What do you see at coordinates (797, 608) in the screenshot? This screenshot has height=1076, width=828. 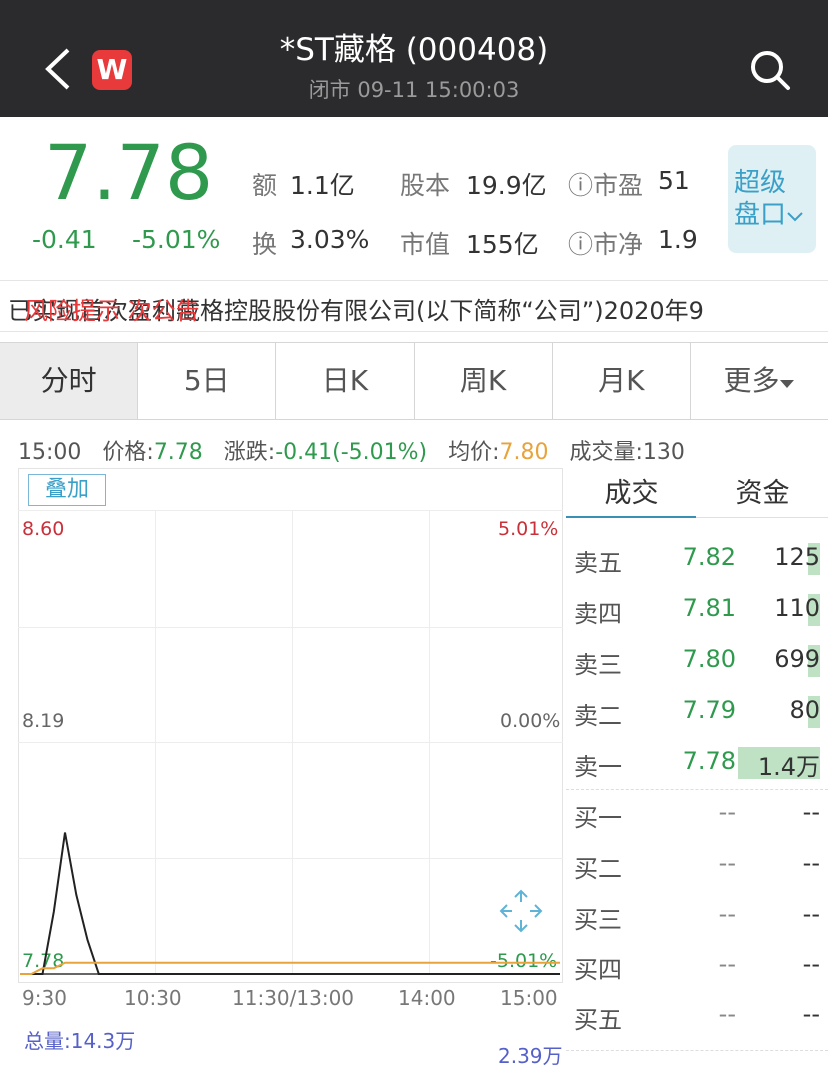 I see `level-volume: 110` at bounding box center [797, 608].